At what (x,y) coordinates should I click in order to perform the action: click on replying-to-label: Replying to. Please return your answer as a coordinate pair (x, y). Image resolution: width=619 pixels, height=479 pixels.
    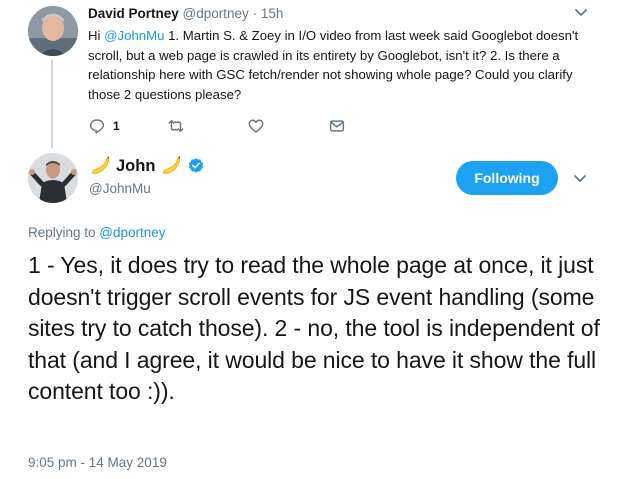
    Looking at the image, I should click on (64, 232).